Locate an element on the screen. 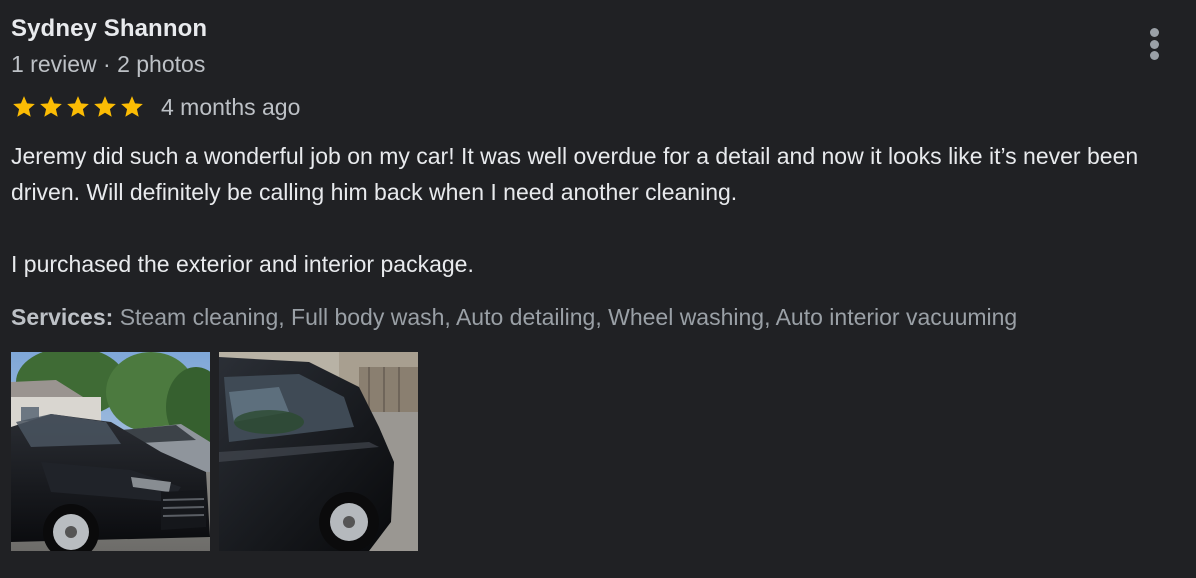 Image resolution: width=1196 pixels, height=578 pixels. reviewer-name: Sydney Shannon is located at coordinates (596, 29).